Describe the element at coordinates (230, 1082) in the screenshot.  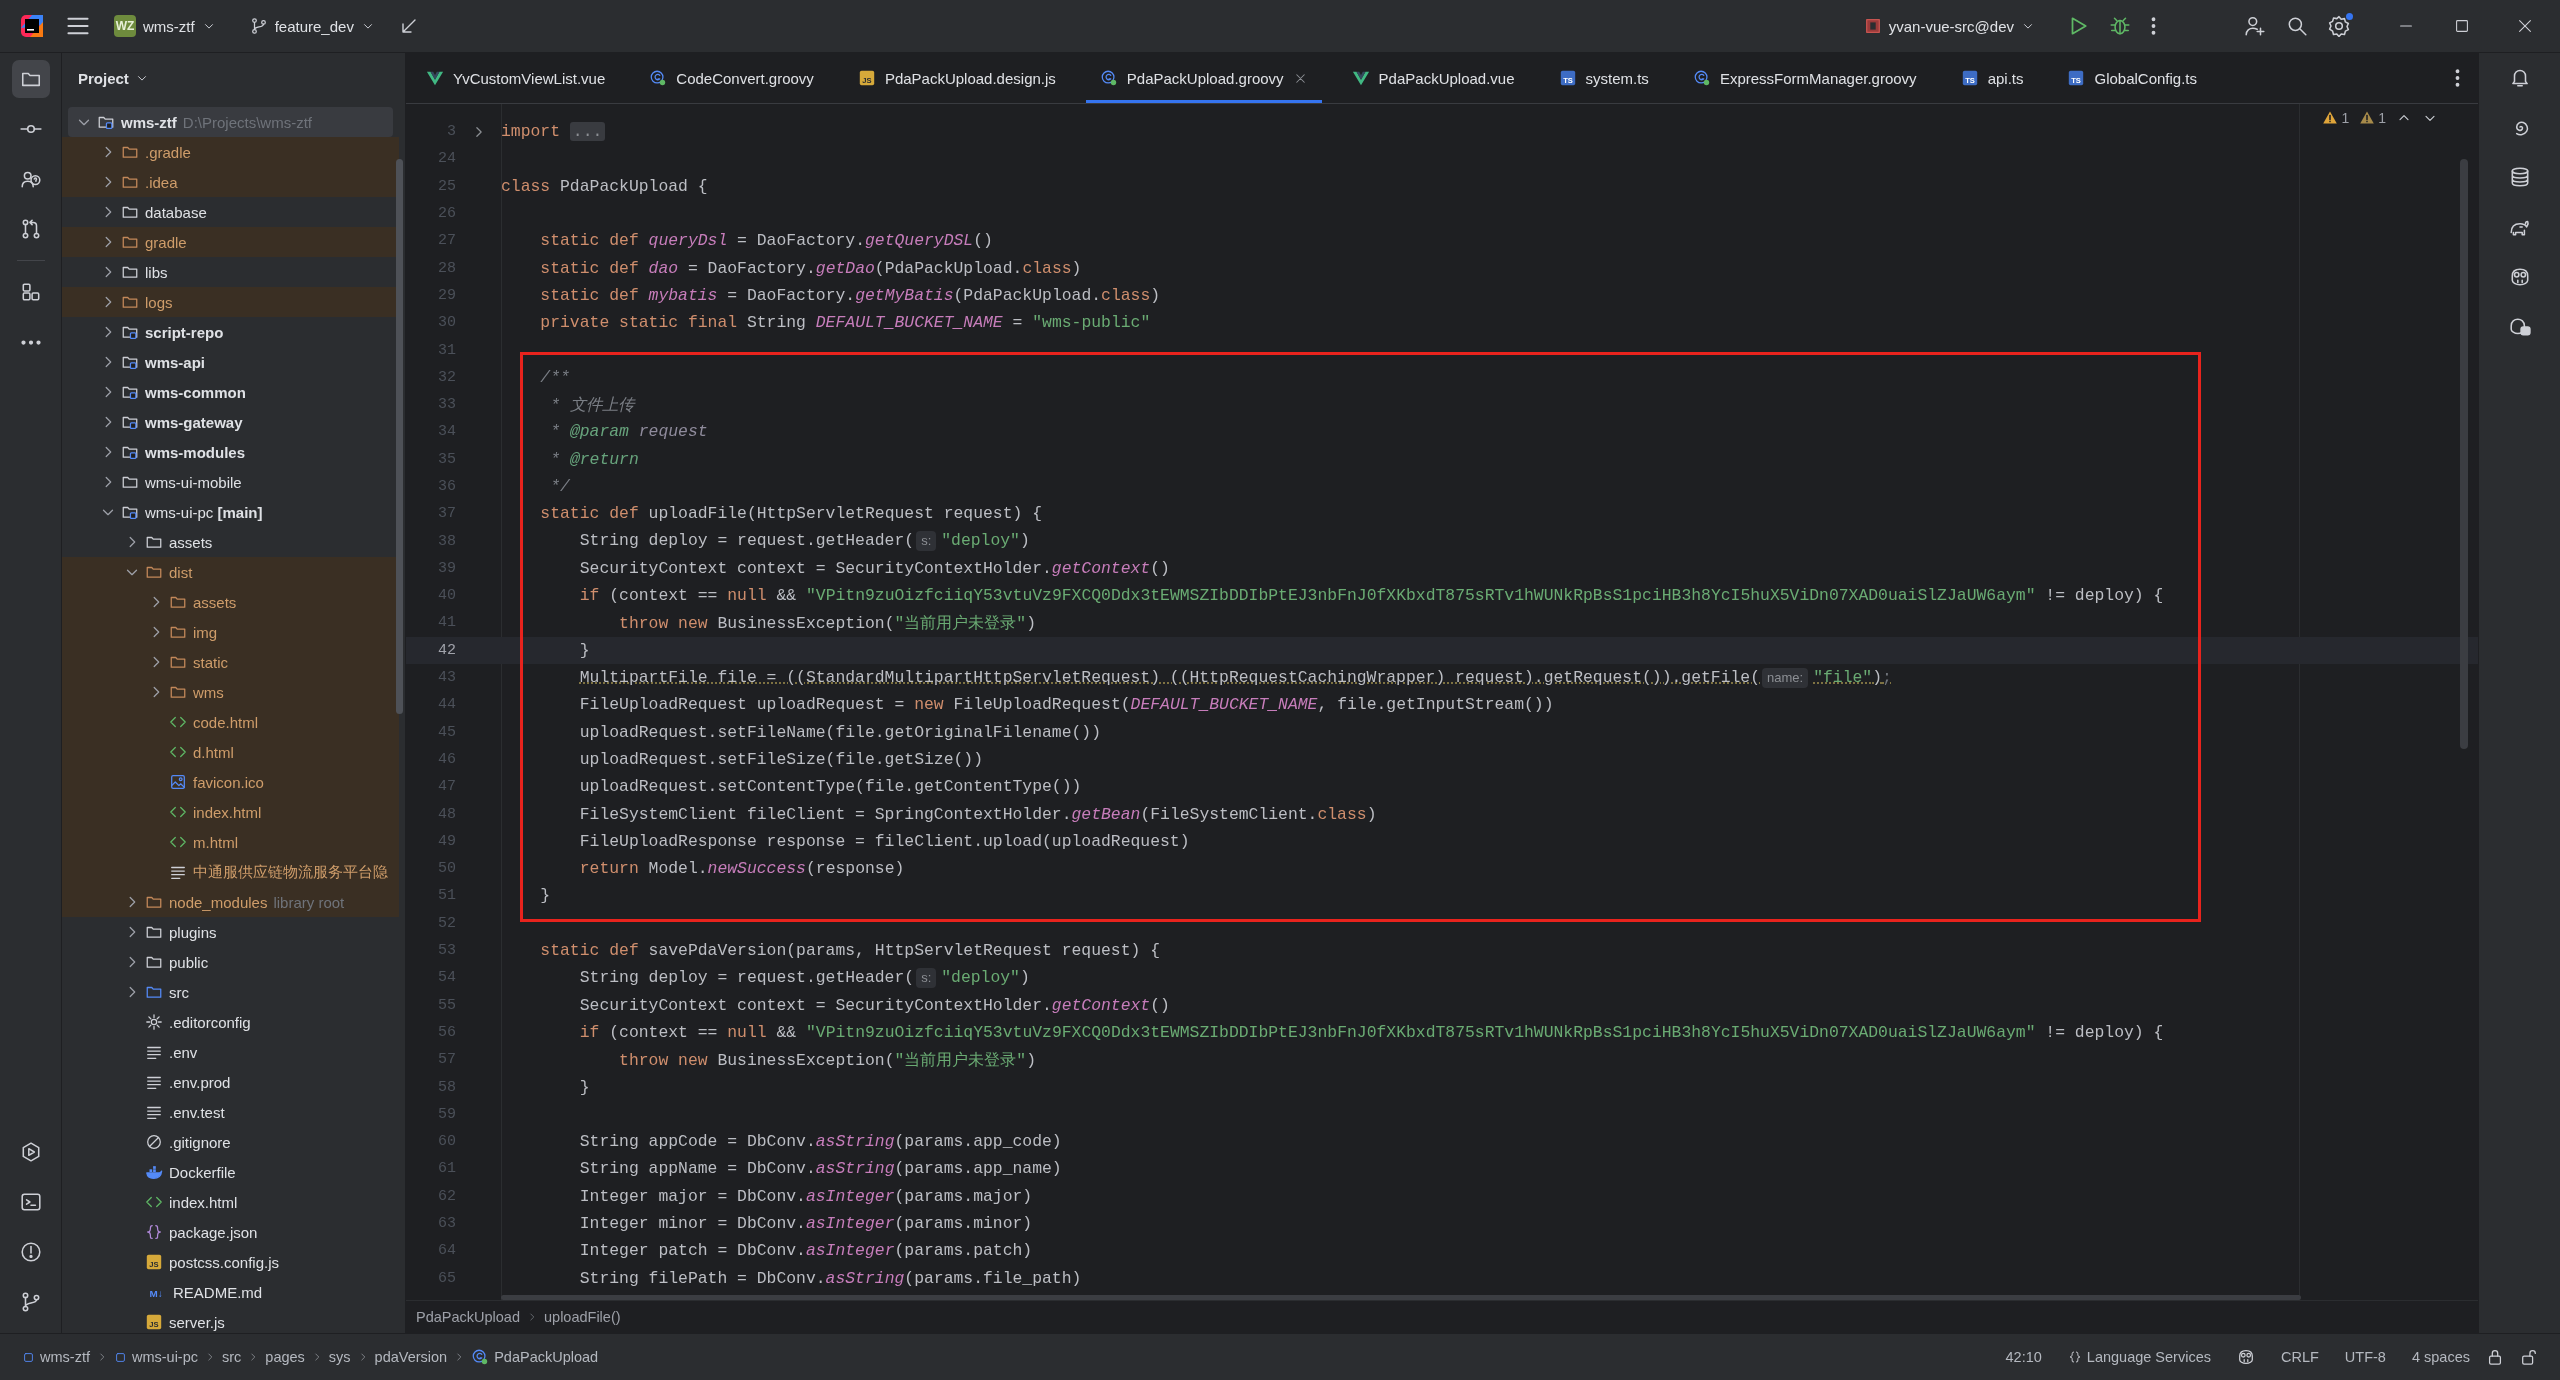
I see `tree-row: .env.prod` at that location.